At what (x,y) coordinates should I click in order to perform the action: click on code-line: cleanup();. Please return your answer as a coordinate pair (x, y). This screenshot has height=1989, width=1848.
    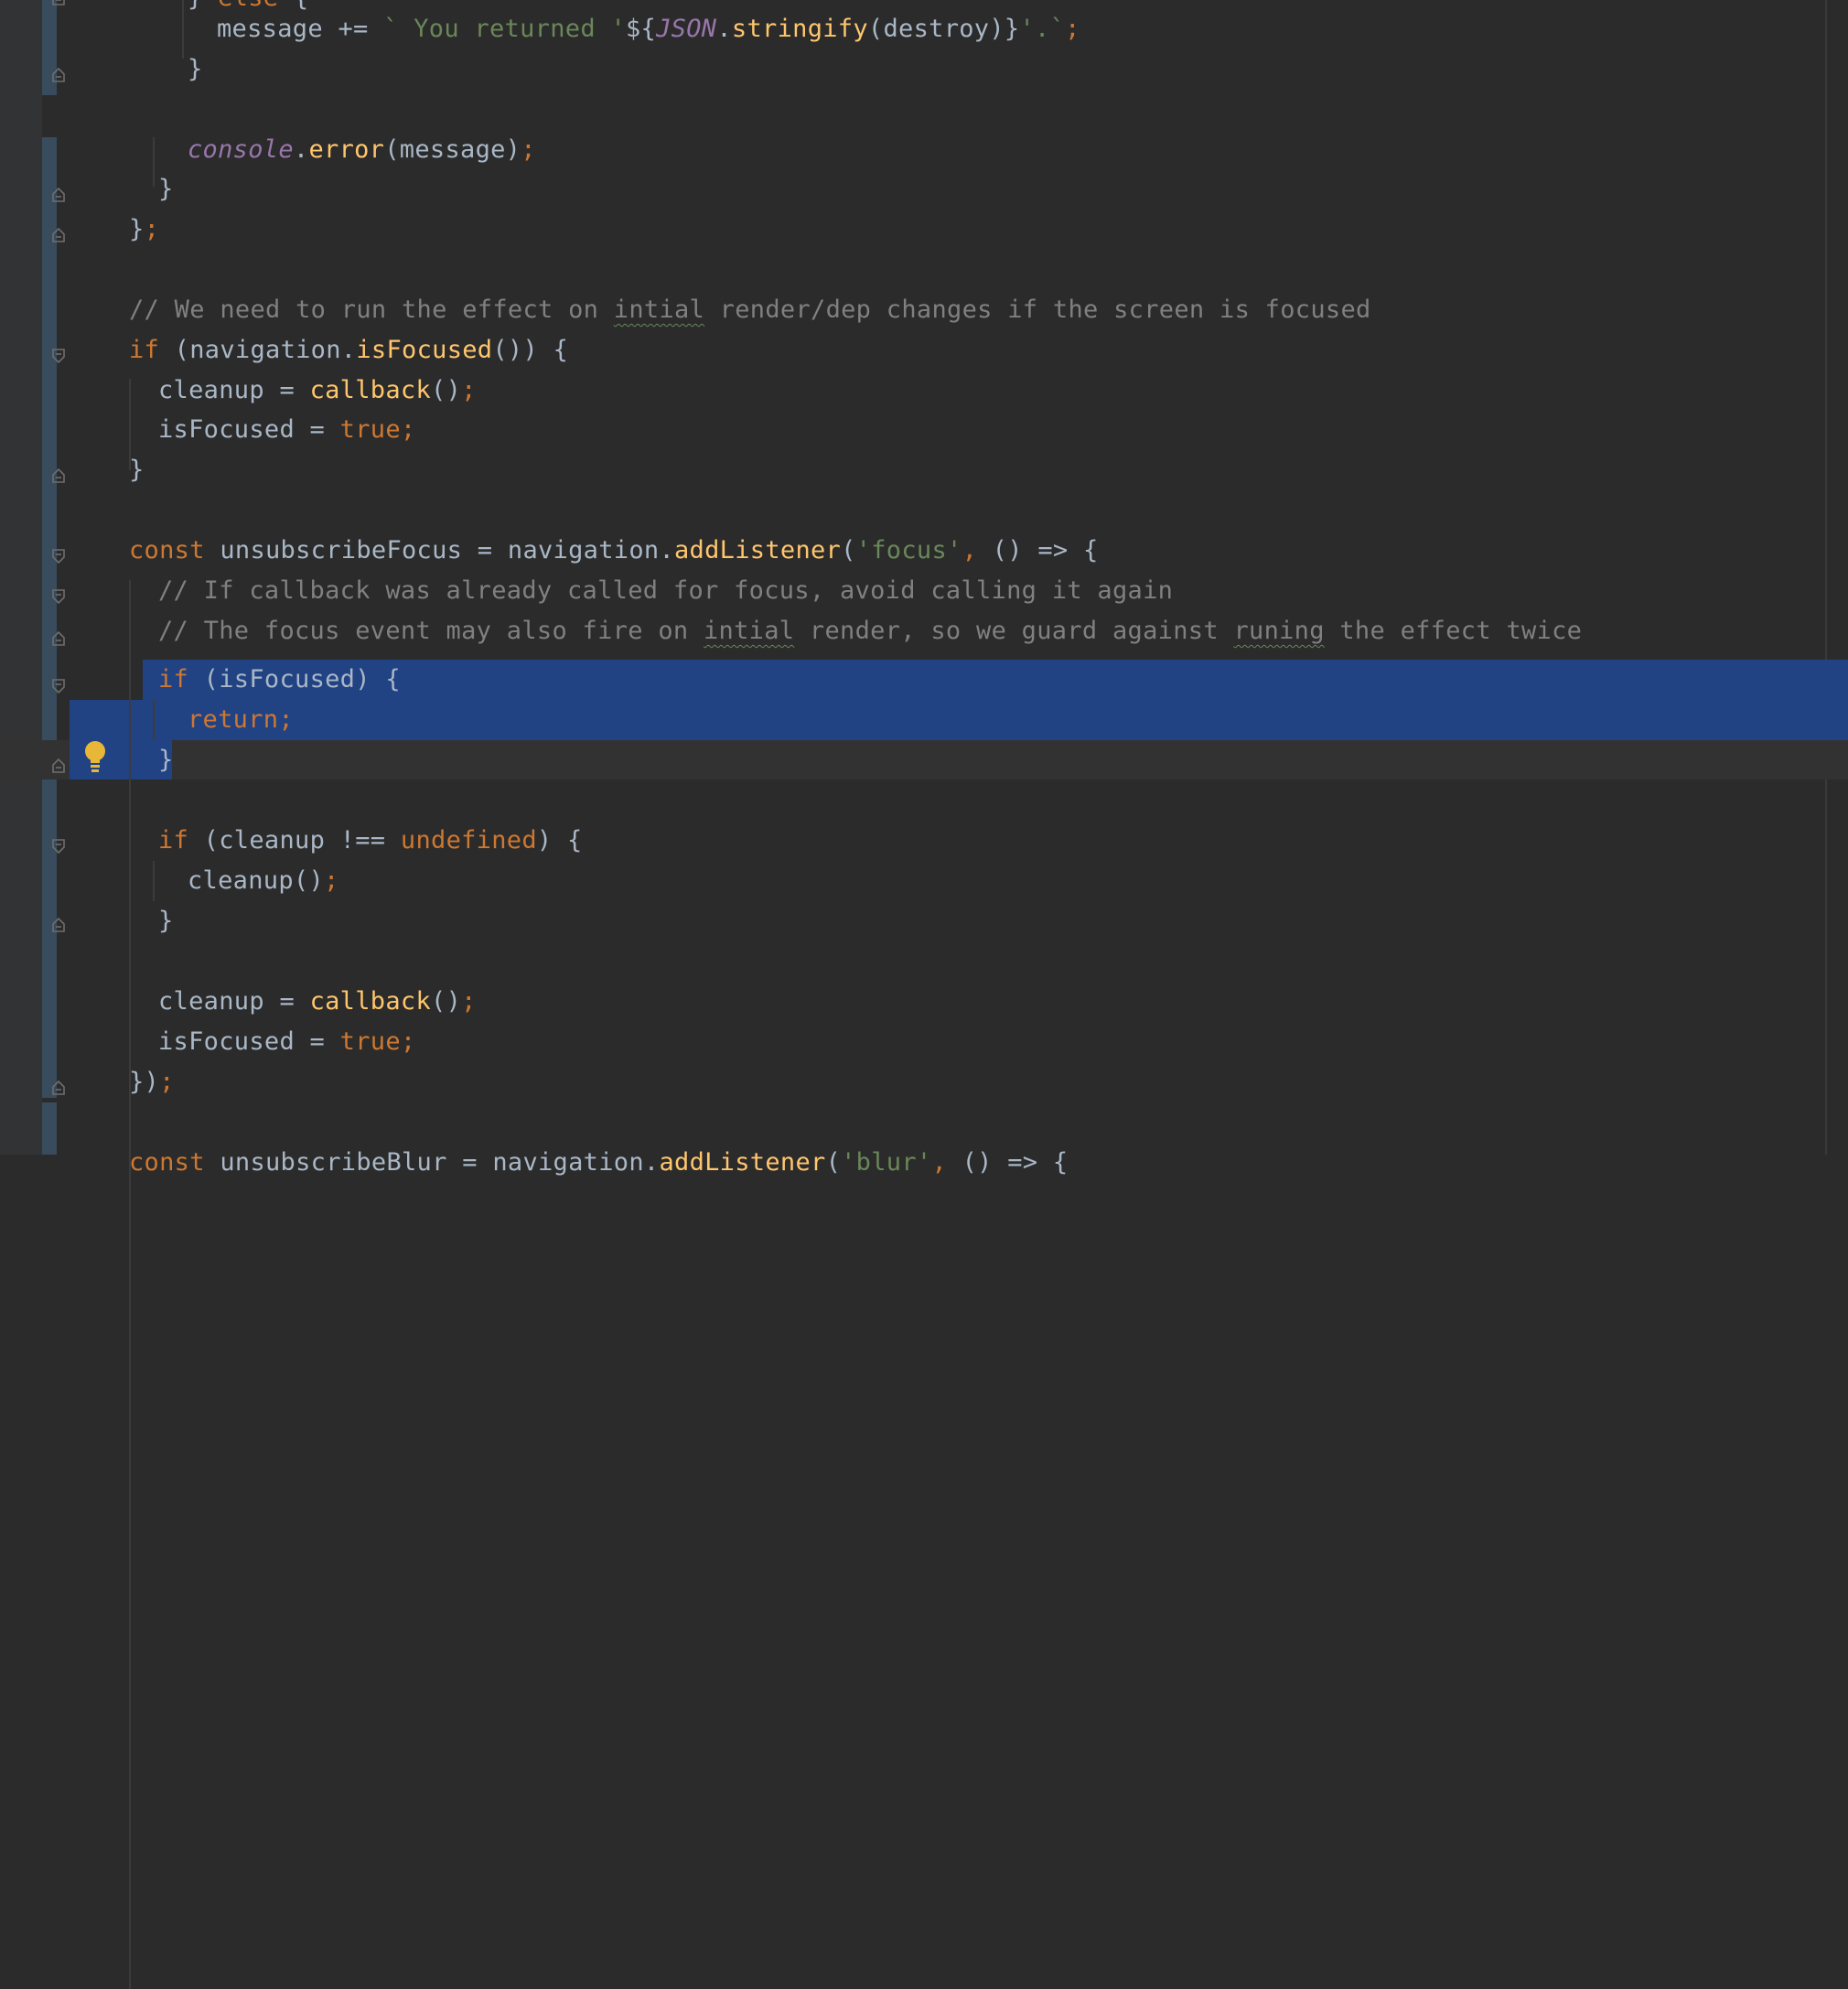
    Looking at the image, I should click on (263, 881).